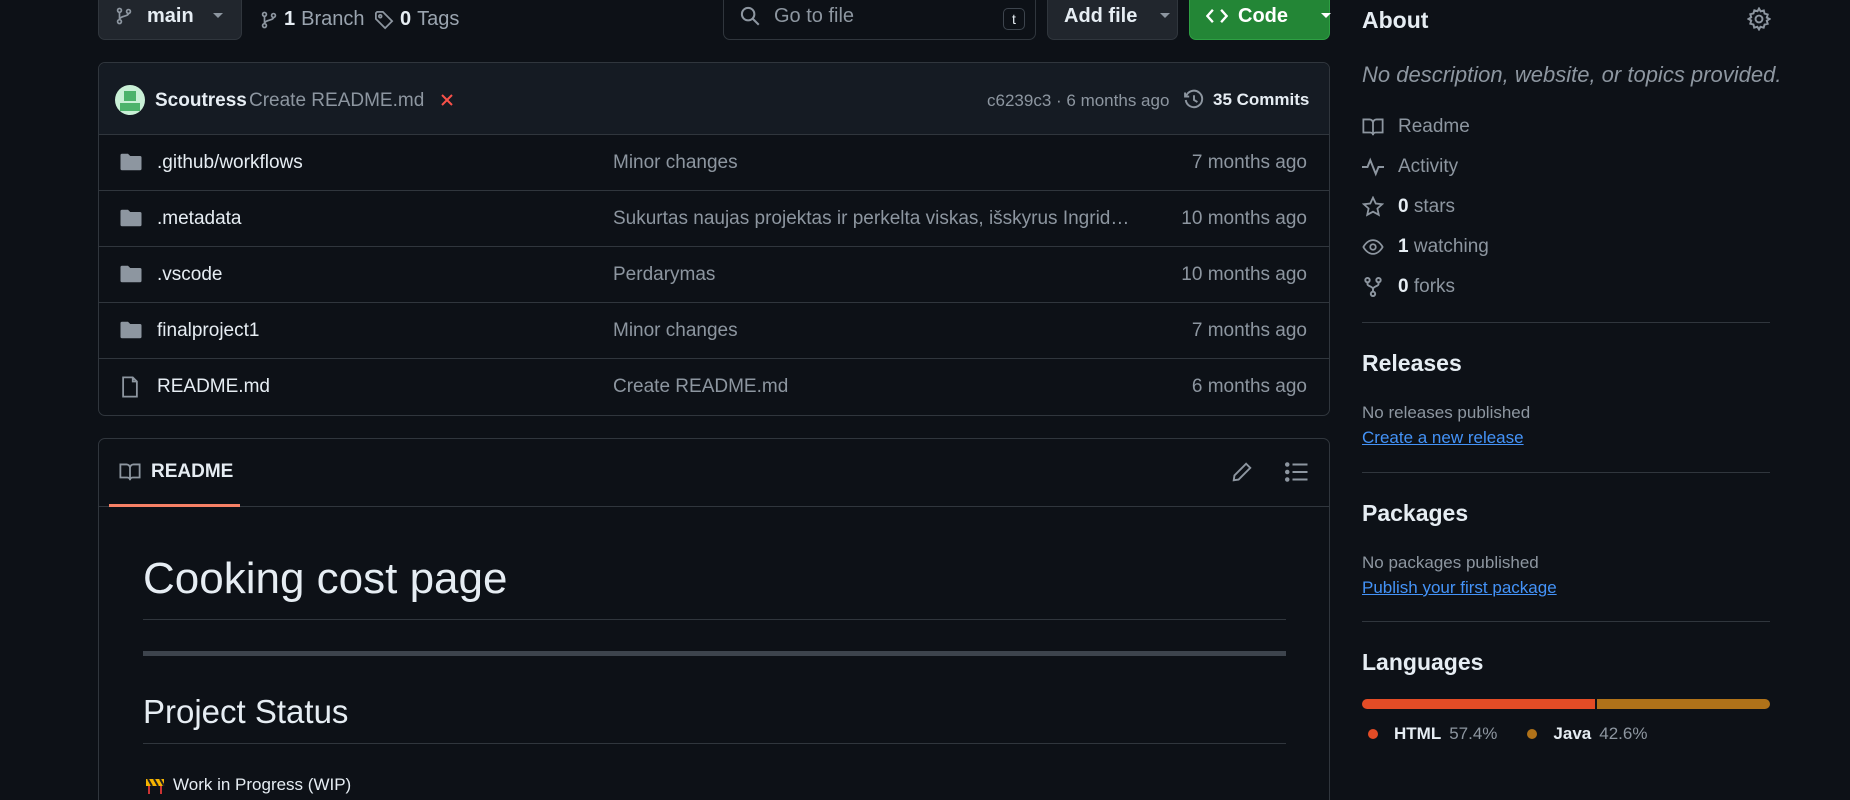  Describe the element at coordinates (1244, 274) in the screenshot. I see `file-age: 10 months ago` at that location.